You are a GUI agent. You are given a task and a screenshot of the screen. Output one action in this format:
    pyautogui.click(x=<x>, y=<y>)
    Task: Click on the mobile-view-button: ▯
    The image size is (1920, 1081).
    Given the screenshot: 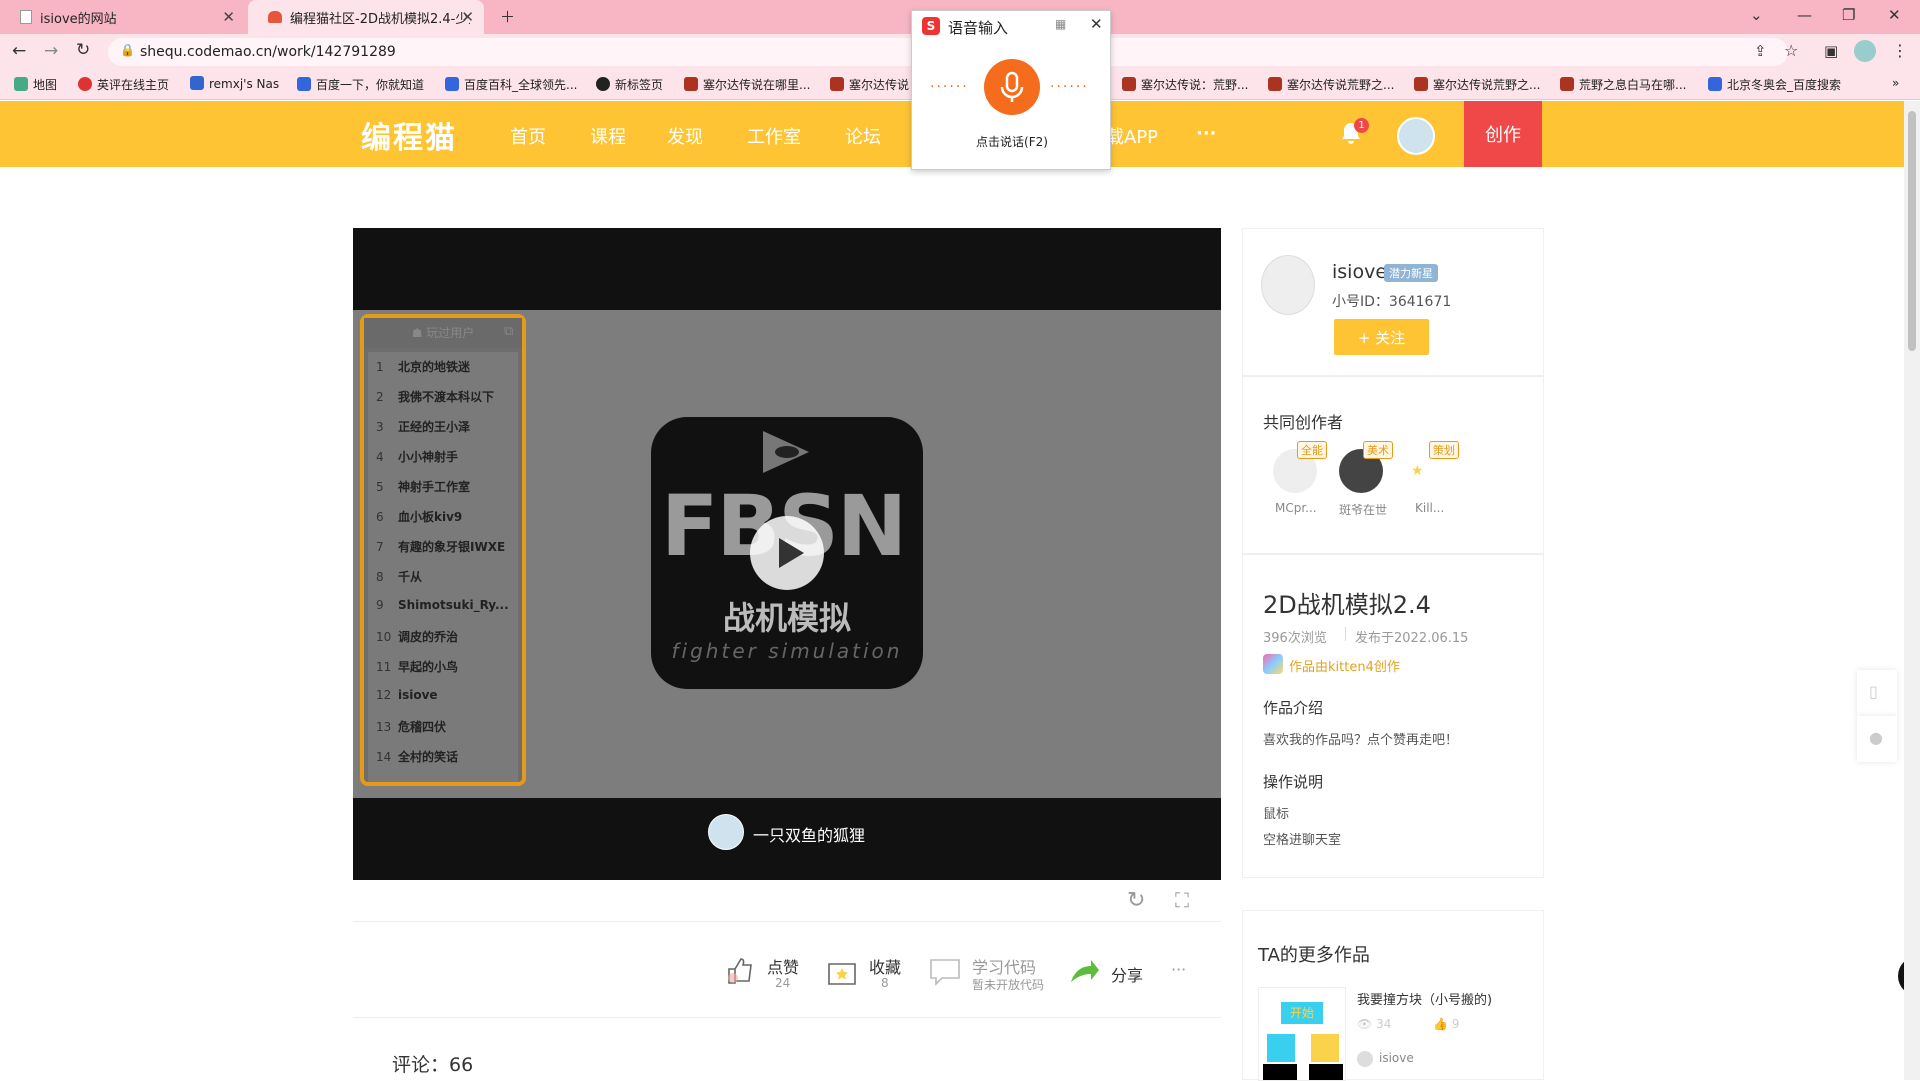 What is the action you would take?
    pyautogui.click(x=1877, y=693)
    